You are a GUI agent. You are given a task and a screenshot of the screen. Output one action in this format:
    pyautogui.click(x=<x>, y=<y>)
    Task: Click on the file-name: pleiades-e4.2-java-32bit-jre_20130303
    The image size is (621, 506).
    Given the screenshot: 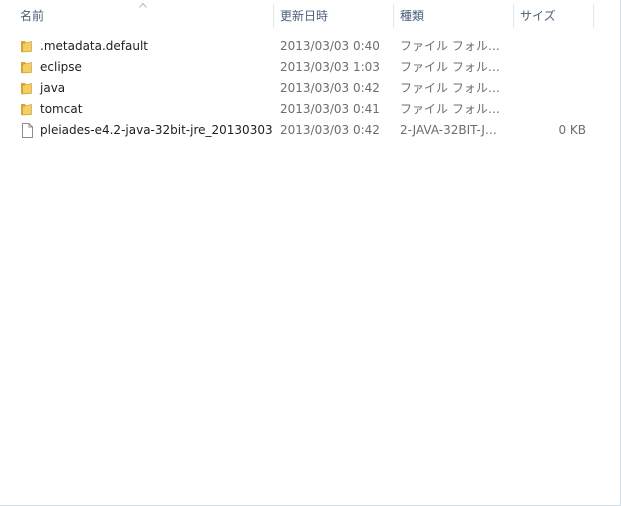 What is the action you would take?
    pyautogui.click(x=156, y=130)
    